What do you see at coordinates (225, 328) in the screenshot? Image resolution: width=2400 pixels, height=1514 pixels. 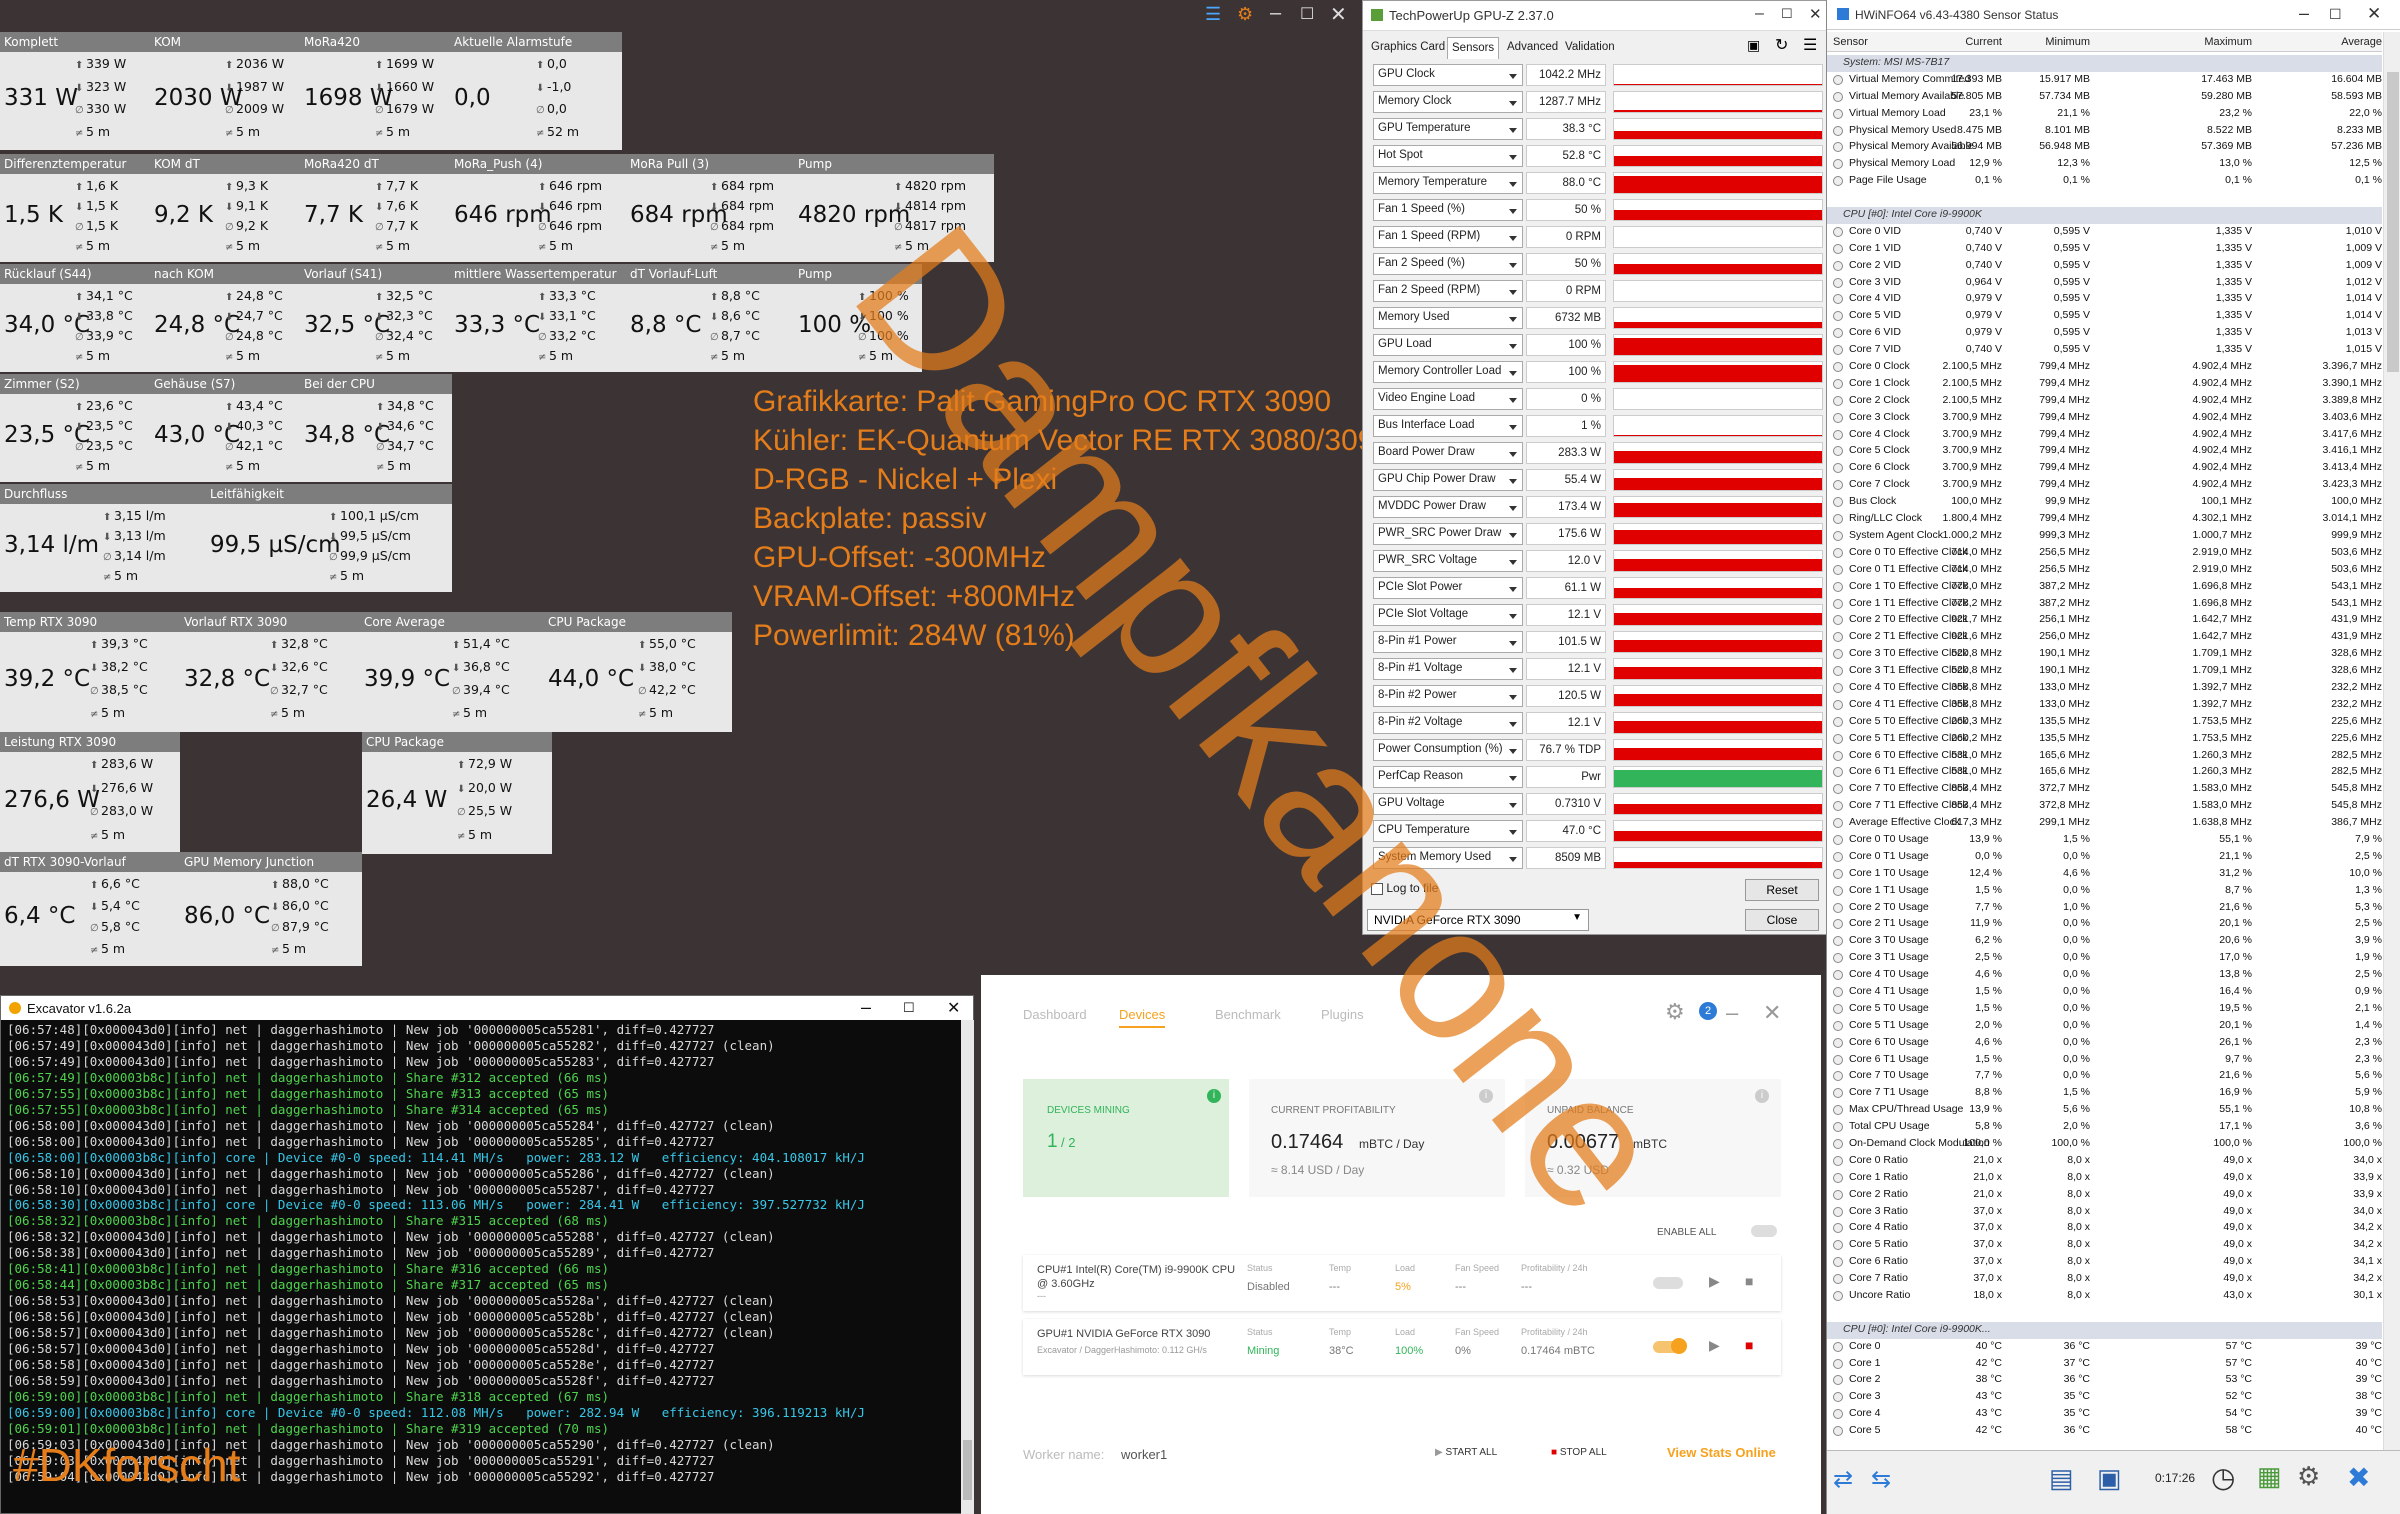 I see `sensor-cell: 24,8 °C ⬆ 24,8 °C ⬇ 24,7 °C ∅ 24,8 °C ≠ 5 m` at bounding box center [225, 328].